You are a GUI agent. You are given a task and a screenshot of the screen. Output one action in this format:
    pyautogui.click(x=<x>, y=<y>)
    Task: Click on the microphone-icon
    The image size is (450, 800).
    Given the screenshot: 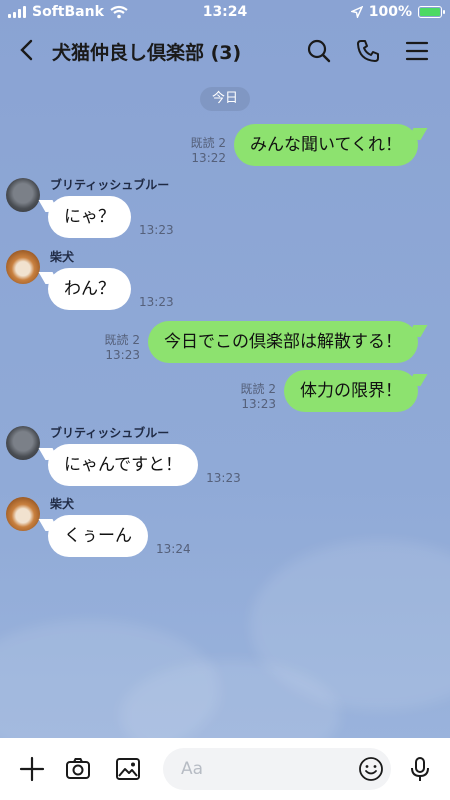 What is the action you would take?
    pyautogui.click(x=420, y=769)
    